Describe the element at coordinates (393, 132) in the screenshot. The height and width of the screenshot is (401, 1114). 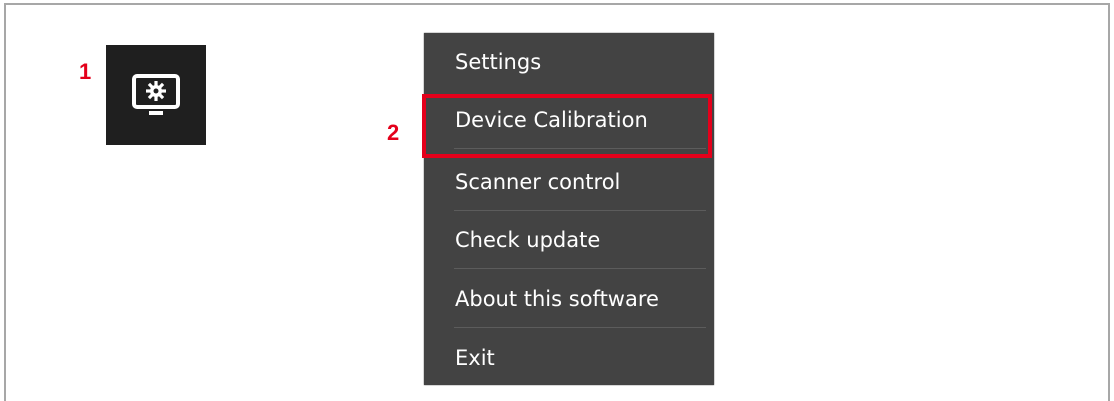
I see `step-2-label: 2` at that location.